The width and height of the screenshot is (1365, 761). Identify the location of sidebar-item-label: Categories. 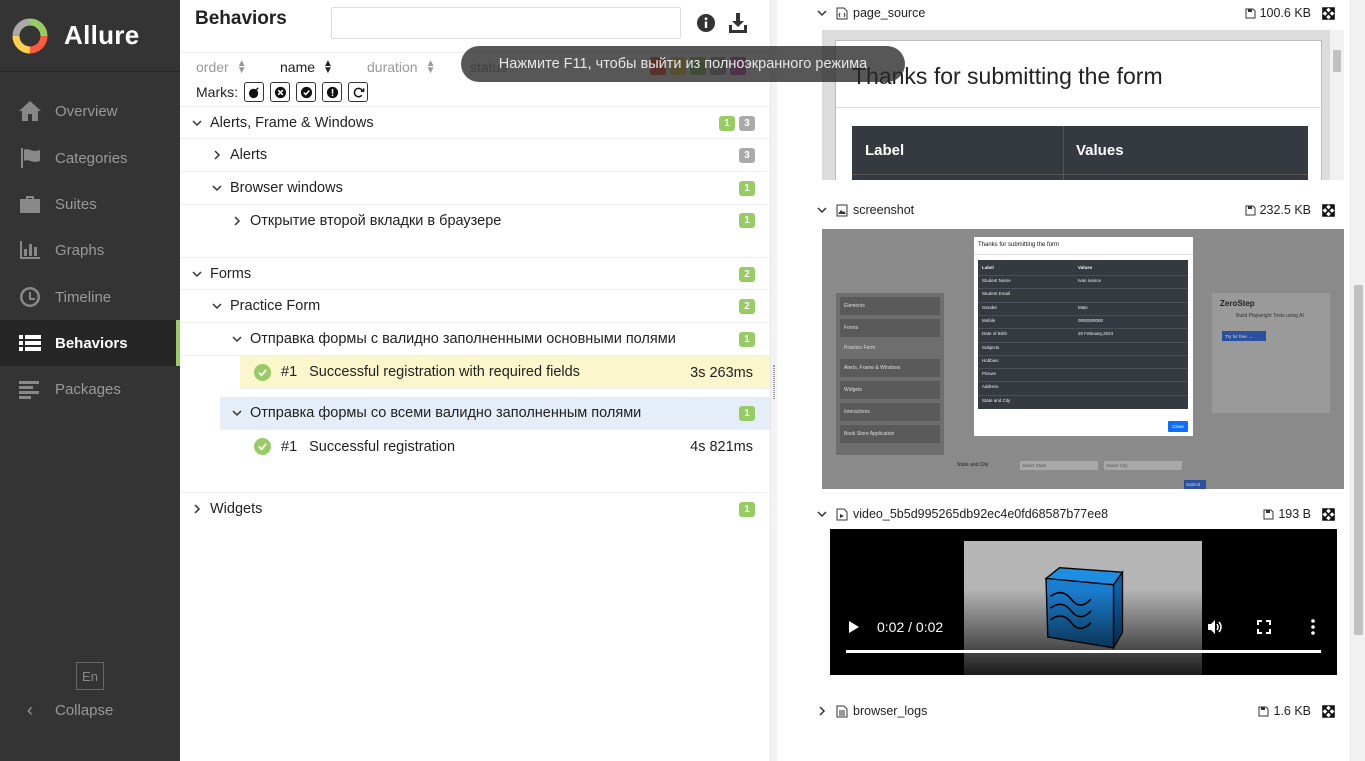
(91, 158).